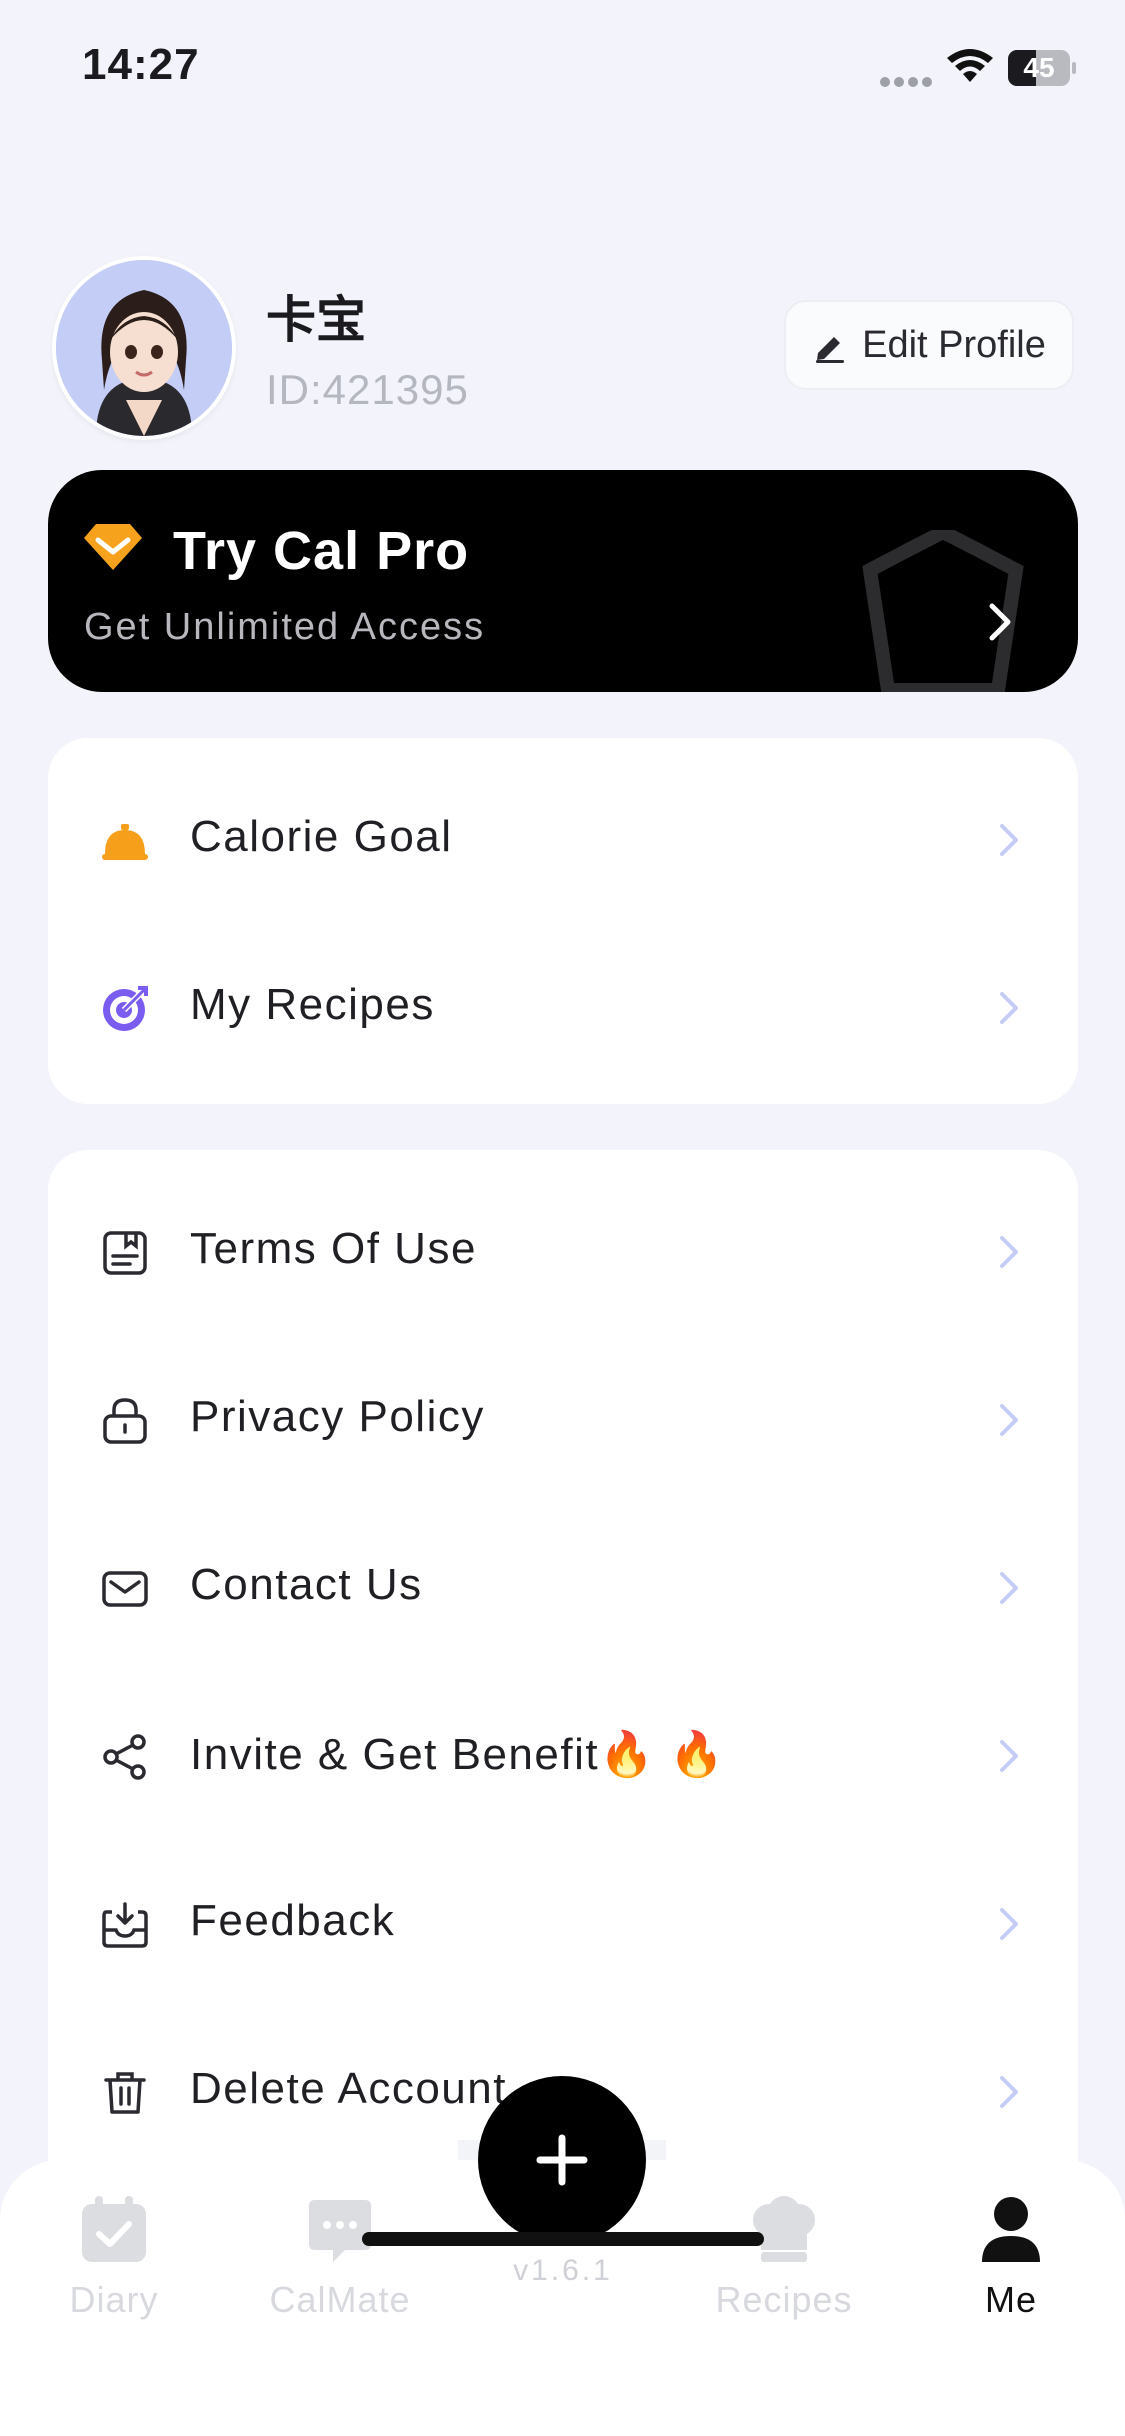 The height and width of the screenshot is (2436, 1125). I want to click on user-name: 卡宝, so click(316, 320).